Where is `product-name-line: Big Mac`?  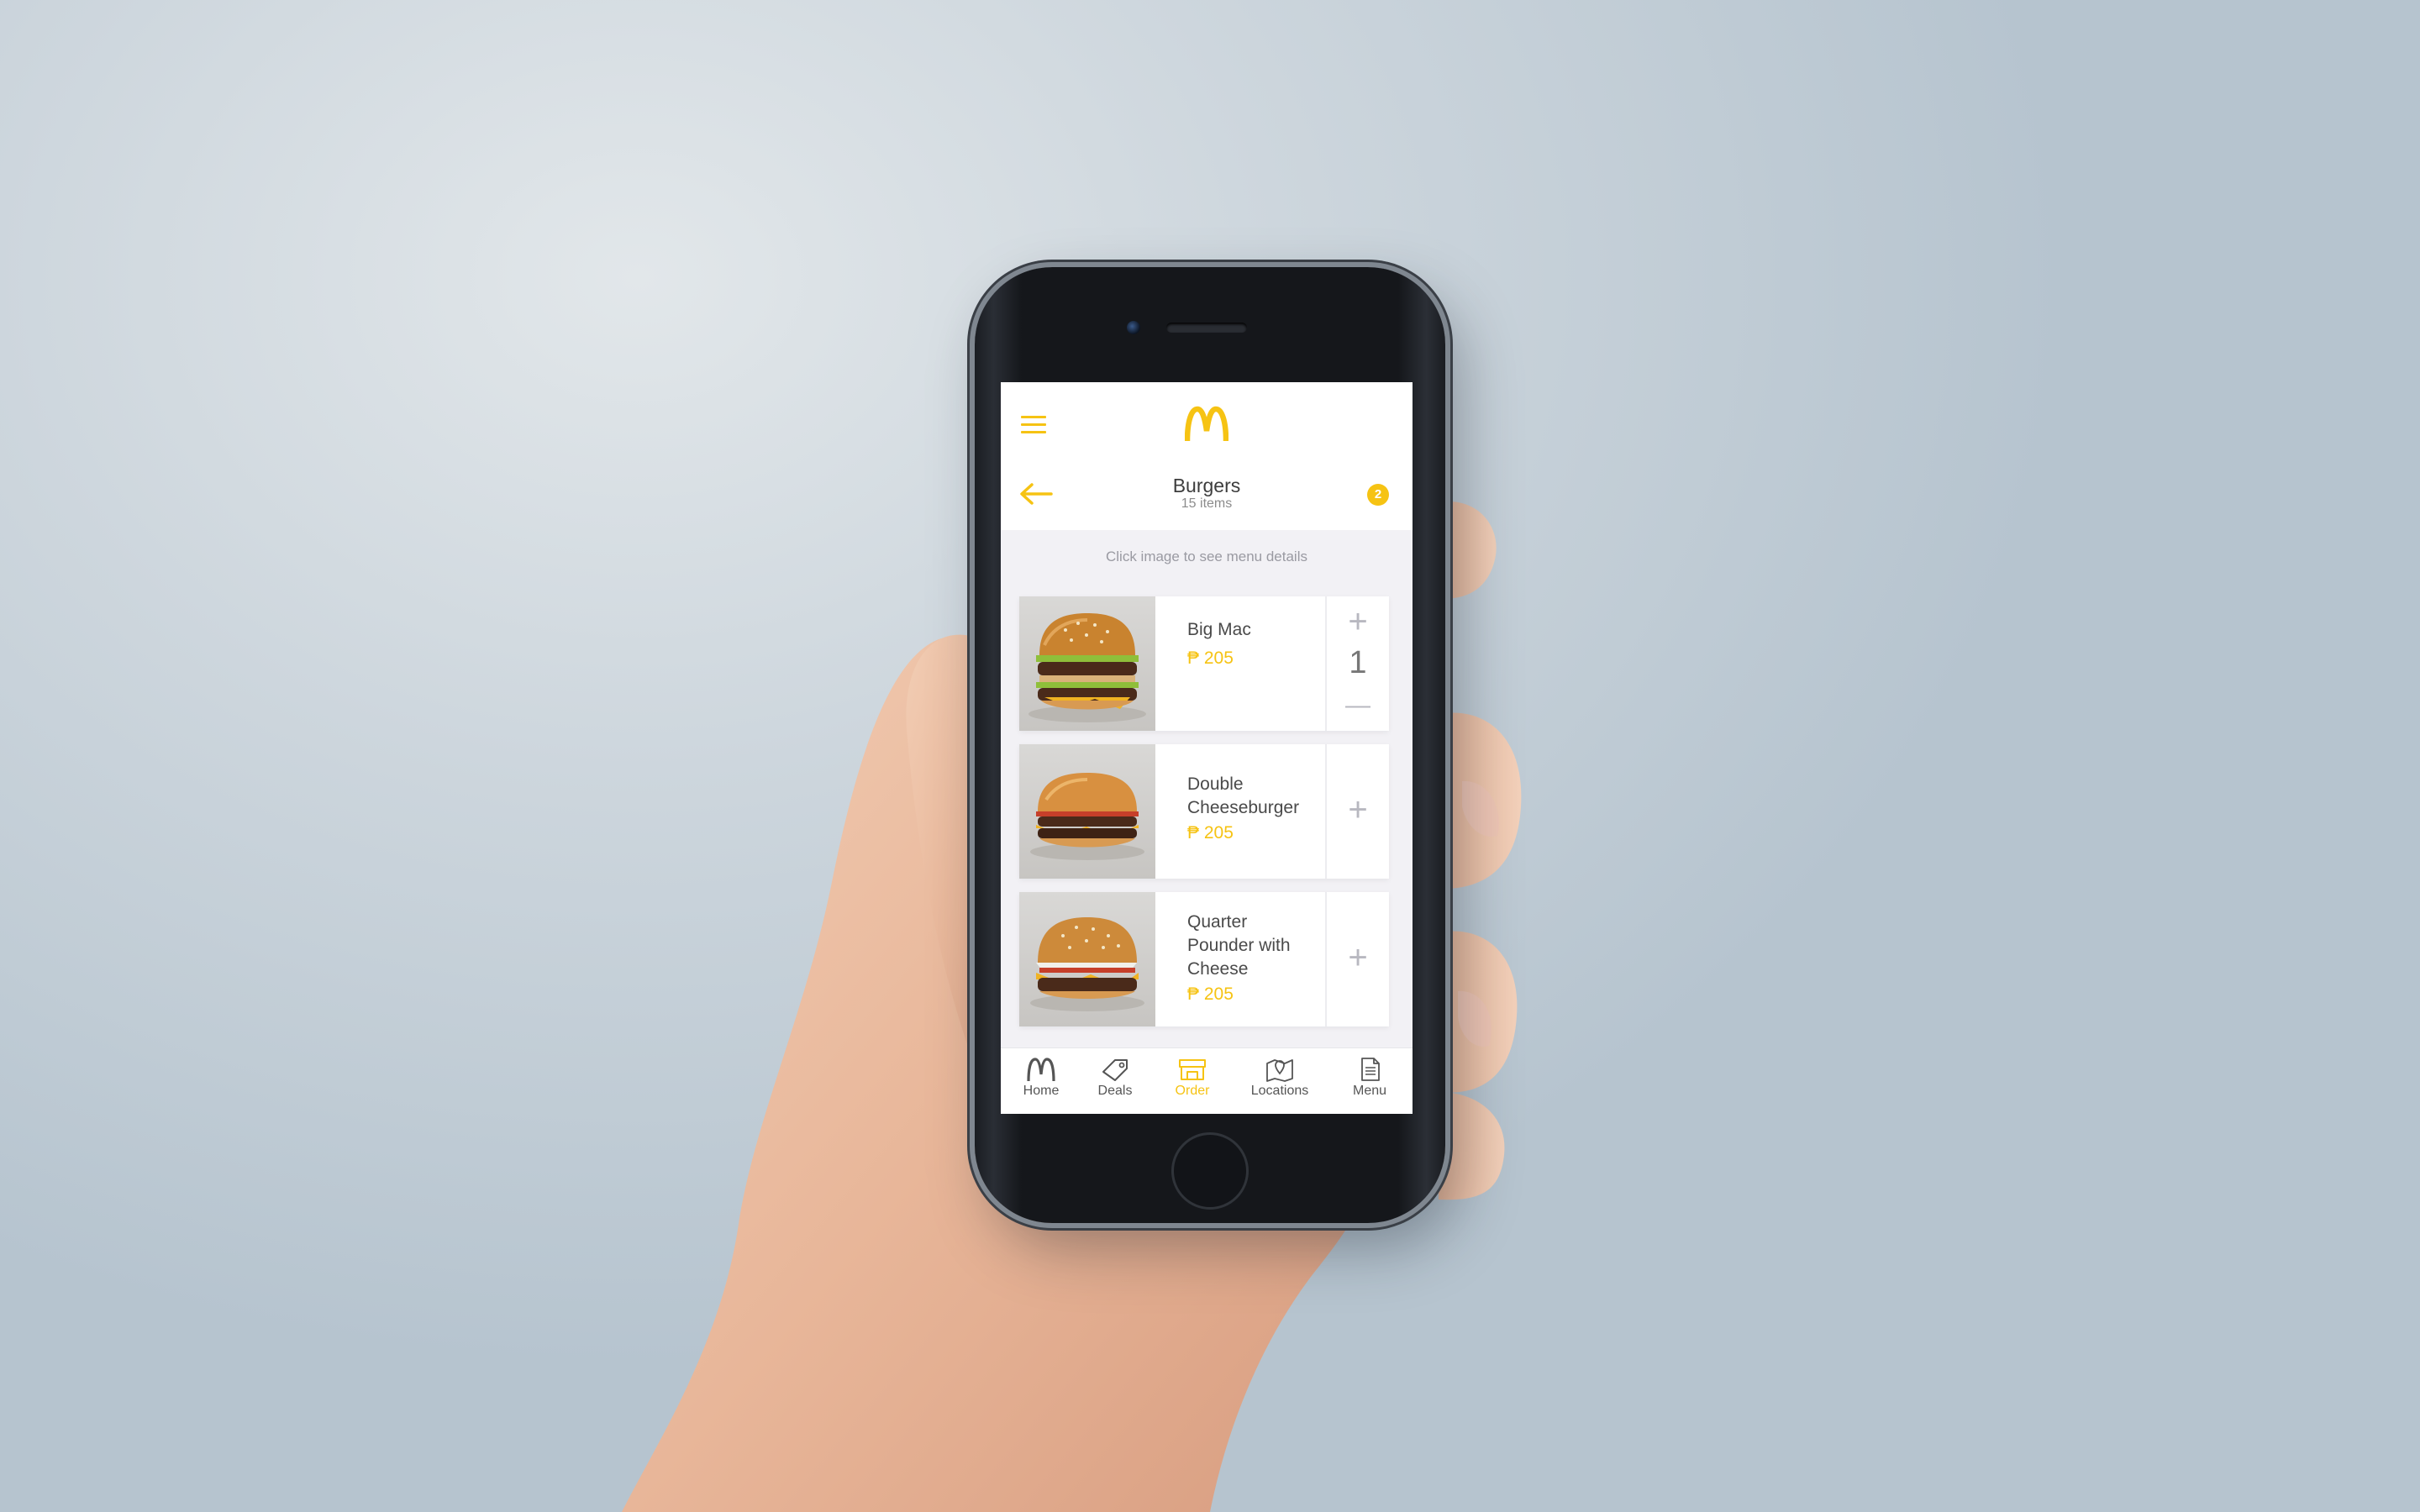
product-name-line: Big Mac is located at coordinates (1219, 629).